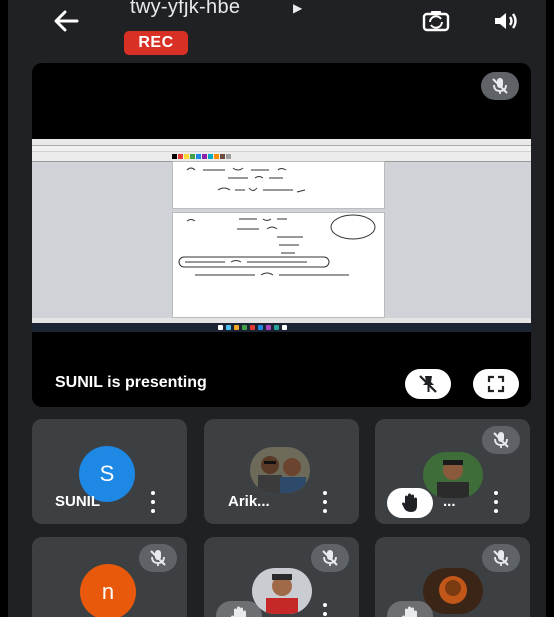  Describe the element at coordinates (156, 43) in the screenshot. I see `recording-badge: REC` at that location.